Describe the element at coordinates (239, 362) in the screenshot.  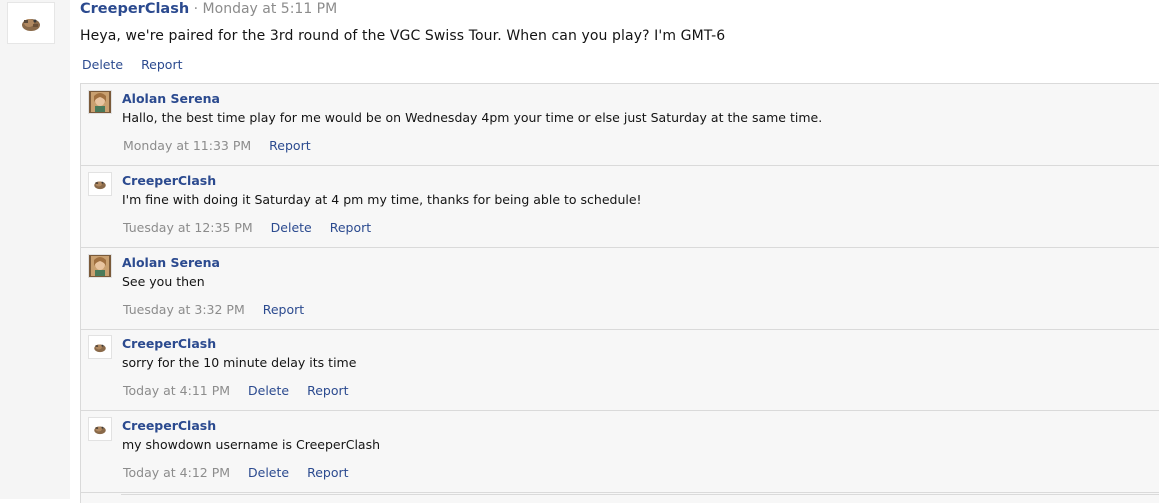
I see `reply-text: sorry for the 10 minute delay its time` at that location.